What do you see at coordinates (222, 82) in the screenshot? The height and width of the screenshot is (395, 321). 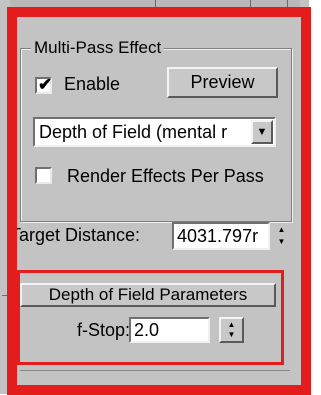 I see `preview-button: Preview` at bounding box center [222, 82].